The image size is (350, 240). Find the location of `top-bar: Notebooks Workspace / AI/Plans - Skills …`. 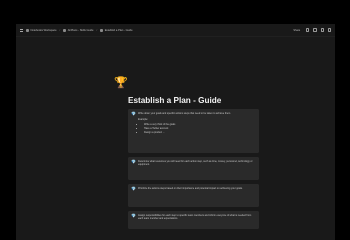

top-bar: Notebooks Workspace / AI/Plans - Skills … is located at coordinates (175, 30).